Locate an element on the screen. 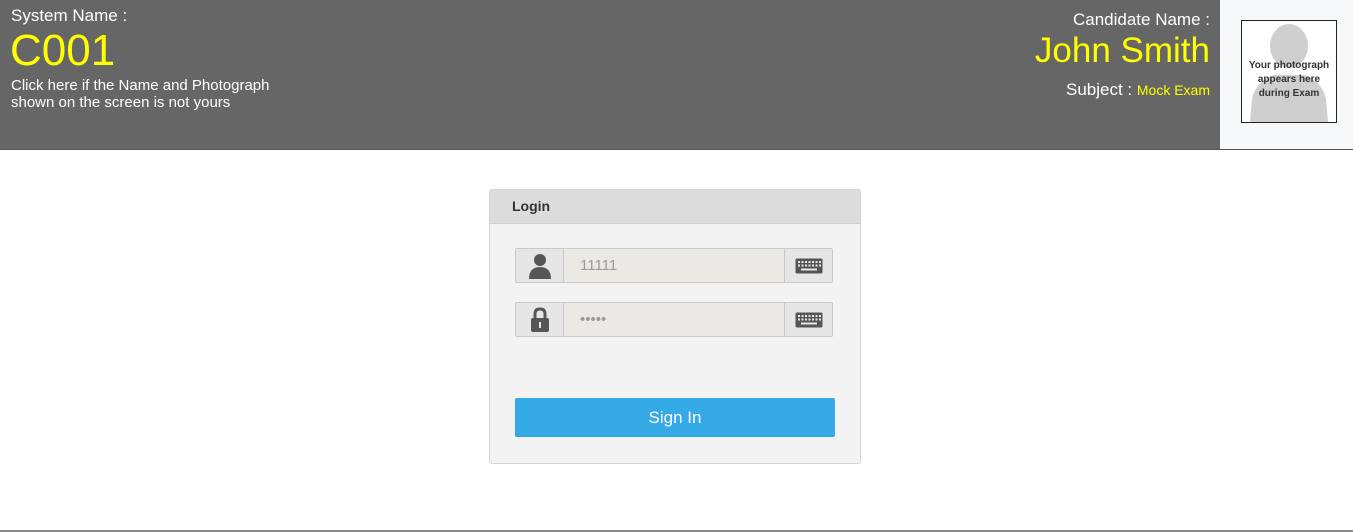  subject-label: Subject : is located at coordinates (1099, 89).